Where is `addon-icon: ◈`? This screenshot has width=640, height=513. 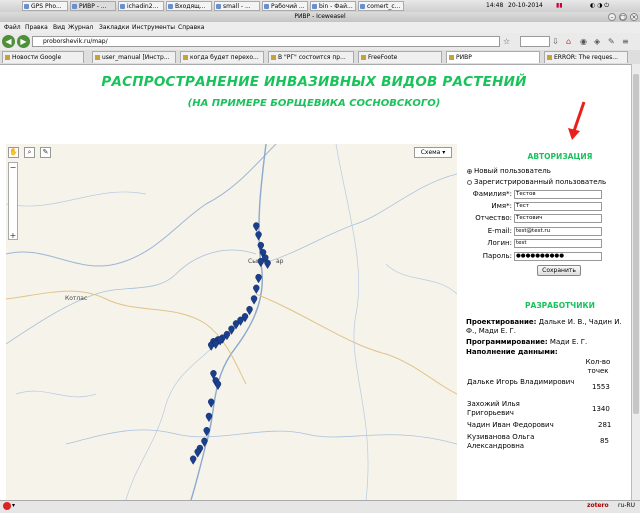 addon-icon: ◈ is located at coordinates (597, 41).